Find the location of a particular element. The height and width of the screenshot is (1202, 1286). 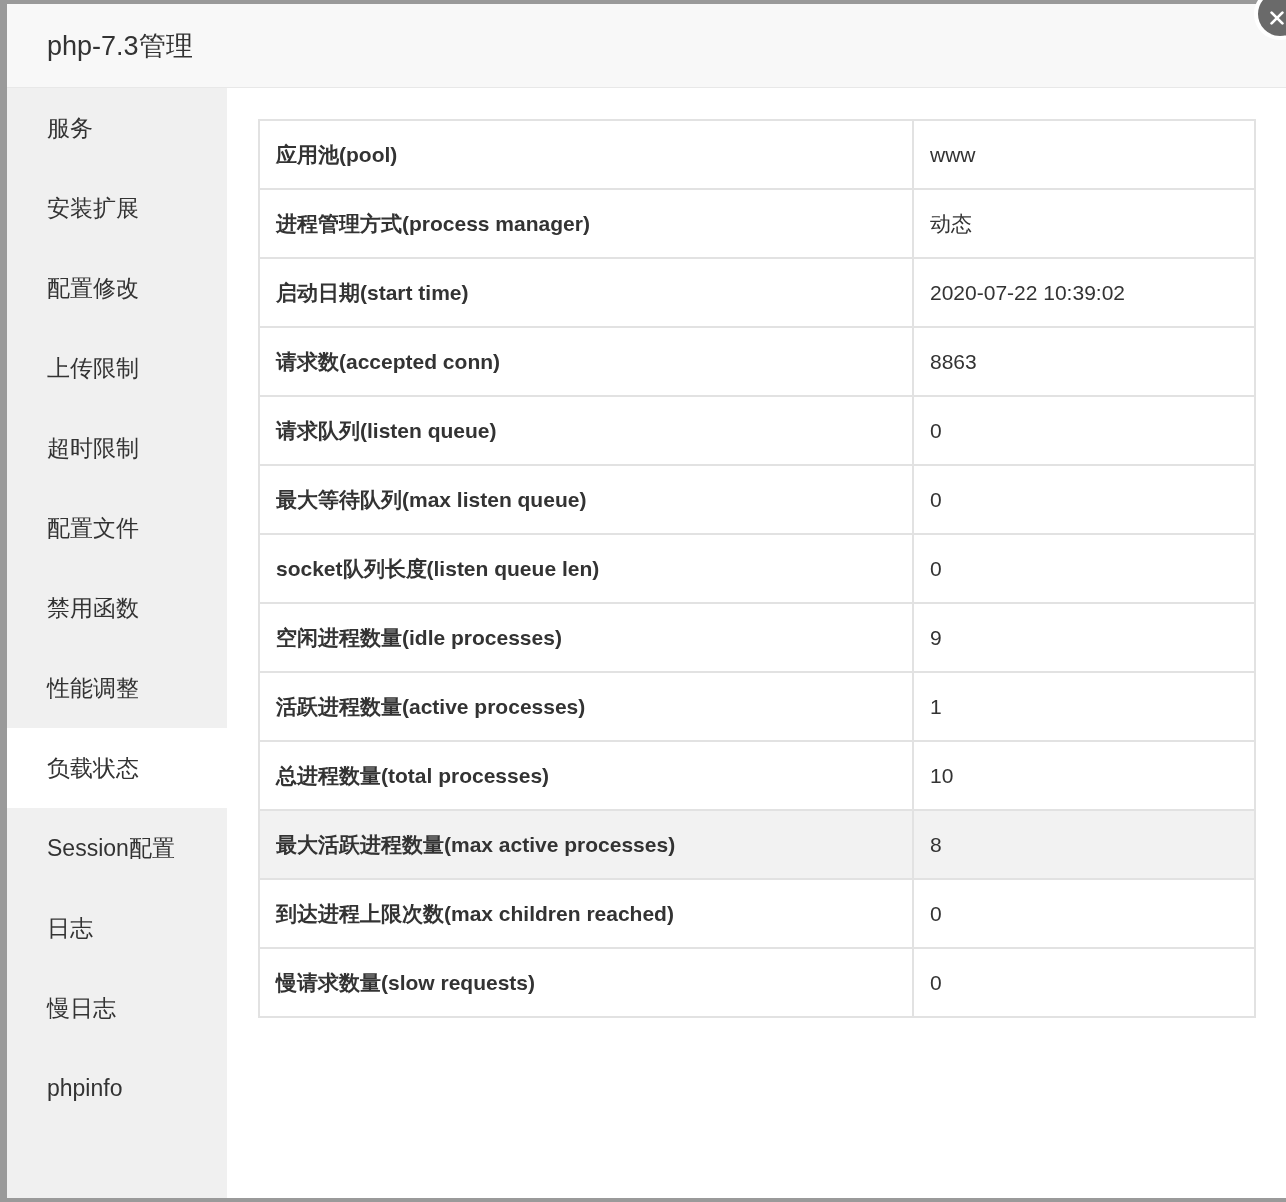

table-cell: 进程管理方式(process manager) is located at coordinates (586, 223).